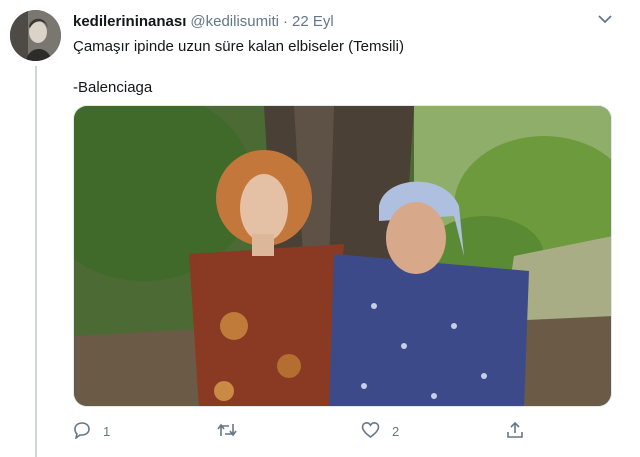 The width and height of the screenshot is (640, 457). What do you see at coordinates (605, 19) in the screenshot?
I see `chevron-down-icon` at bounding box center [605, 19].